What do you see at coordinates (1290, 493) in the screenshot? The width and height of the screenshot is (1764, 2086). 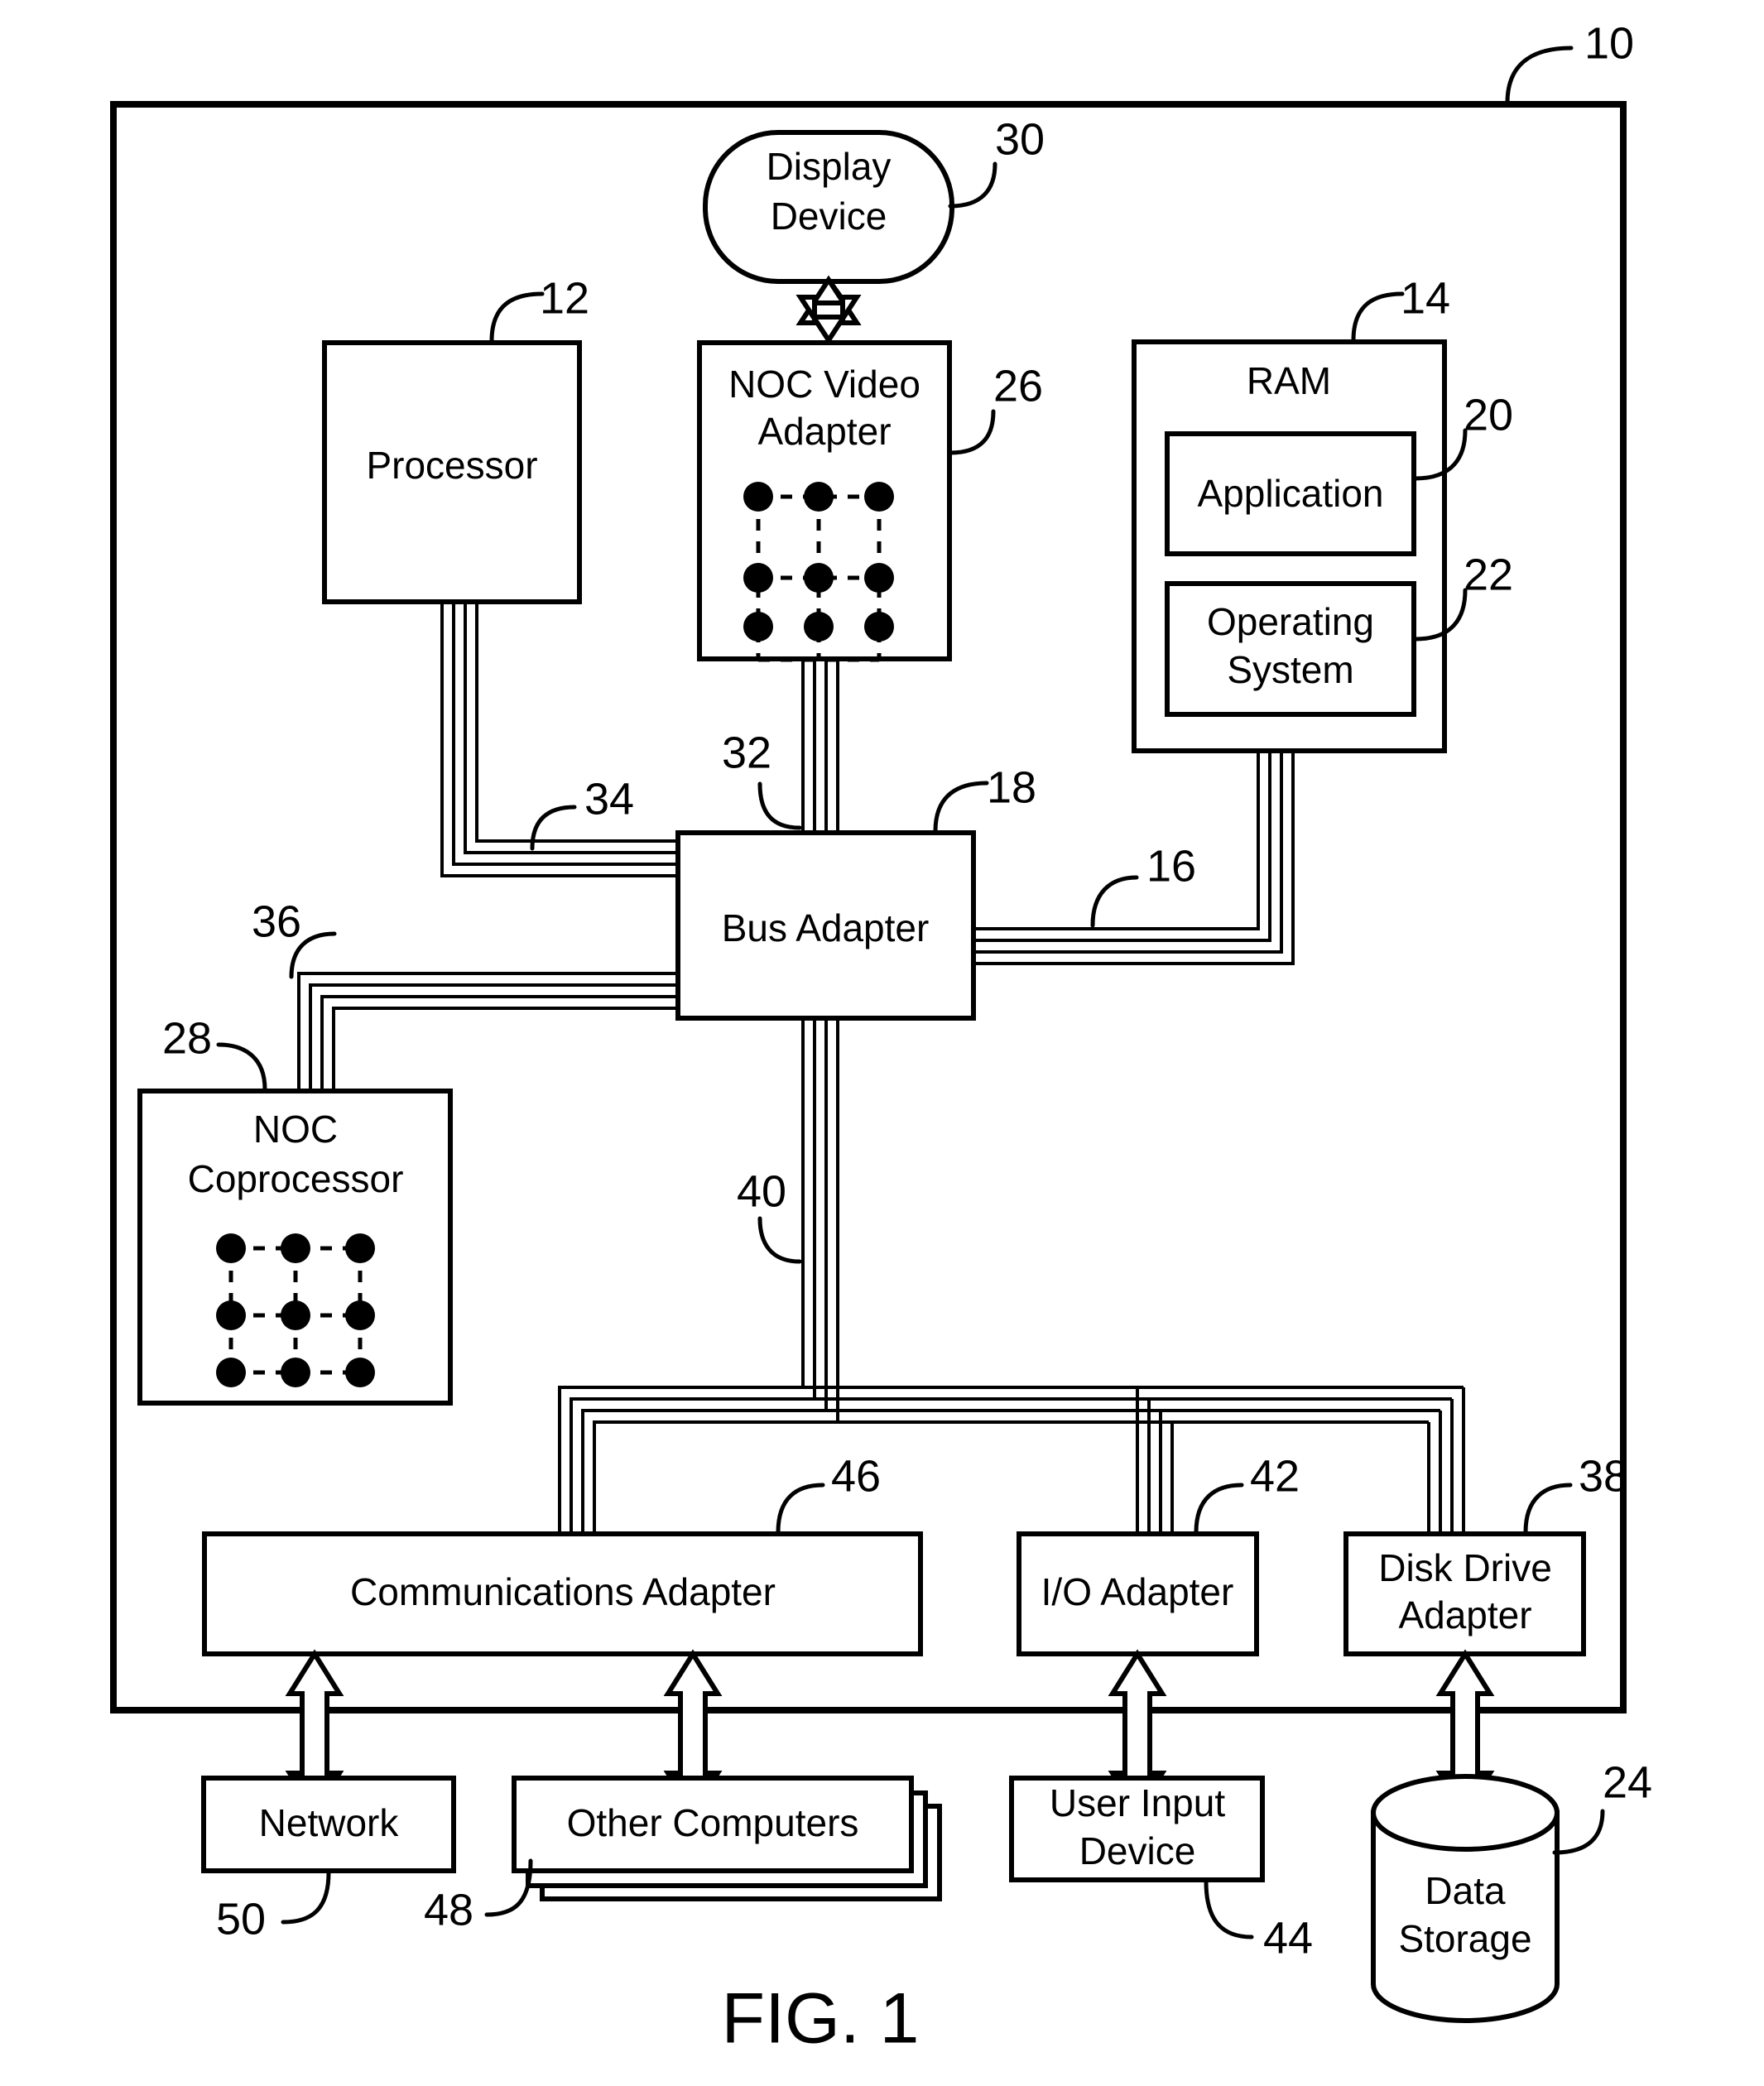 I see `application-label: Application` at bounding box center [1290, 493].